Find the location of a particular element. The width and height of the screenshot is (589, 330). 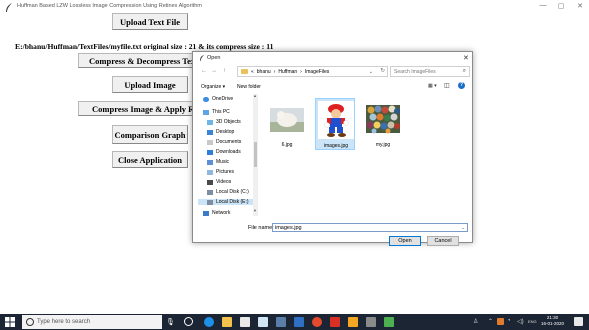

cube-icon is located at coordinates (210, 122).